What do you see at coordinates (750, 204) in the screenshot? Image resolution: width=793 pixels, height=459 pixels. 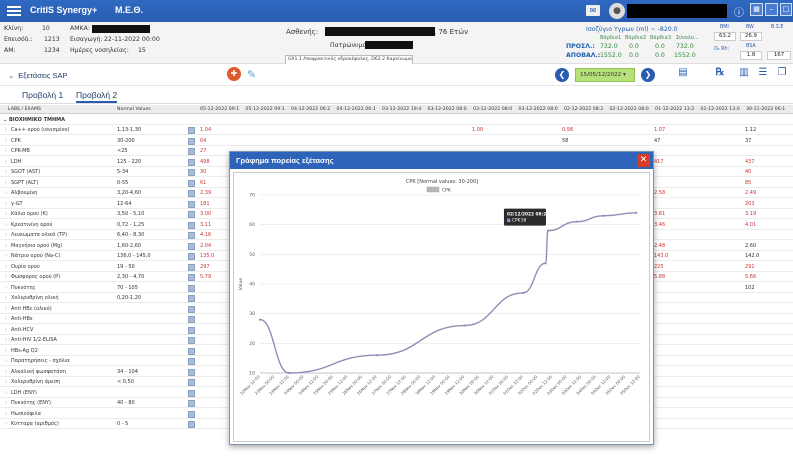 I see `result-cell: 203` at bounding box center [750, 204].